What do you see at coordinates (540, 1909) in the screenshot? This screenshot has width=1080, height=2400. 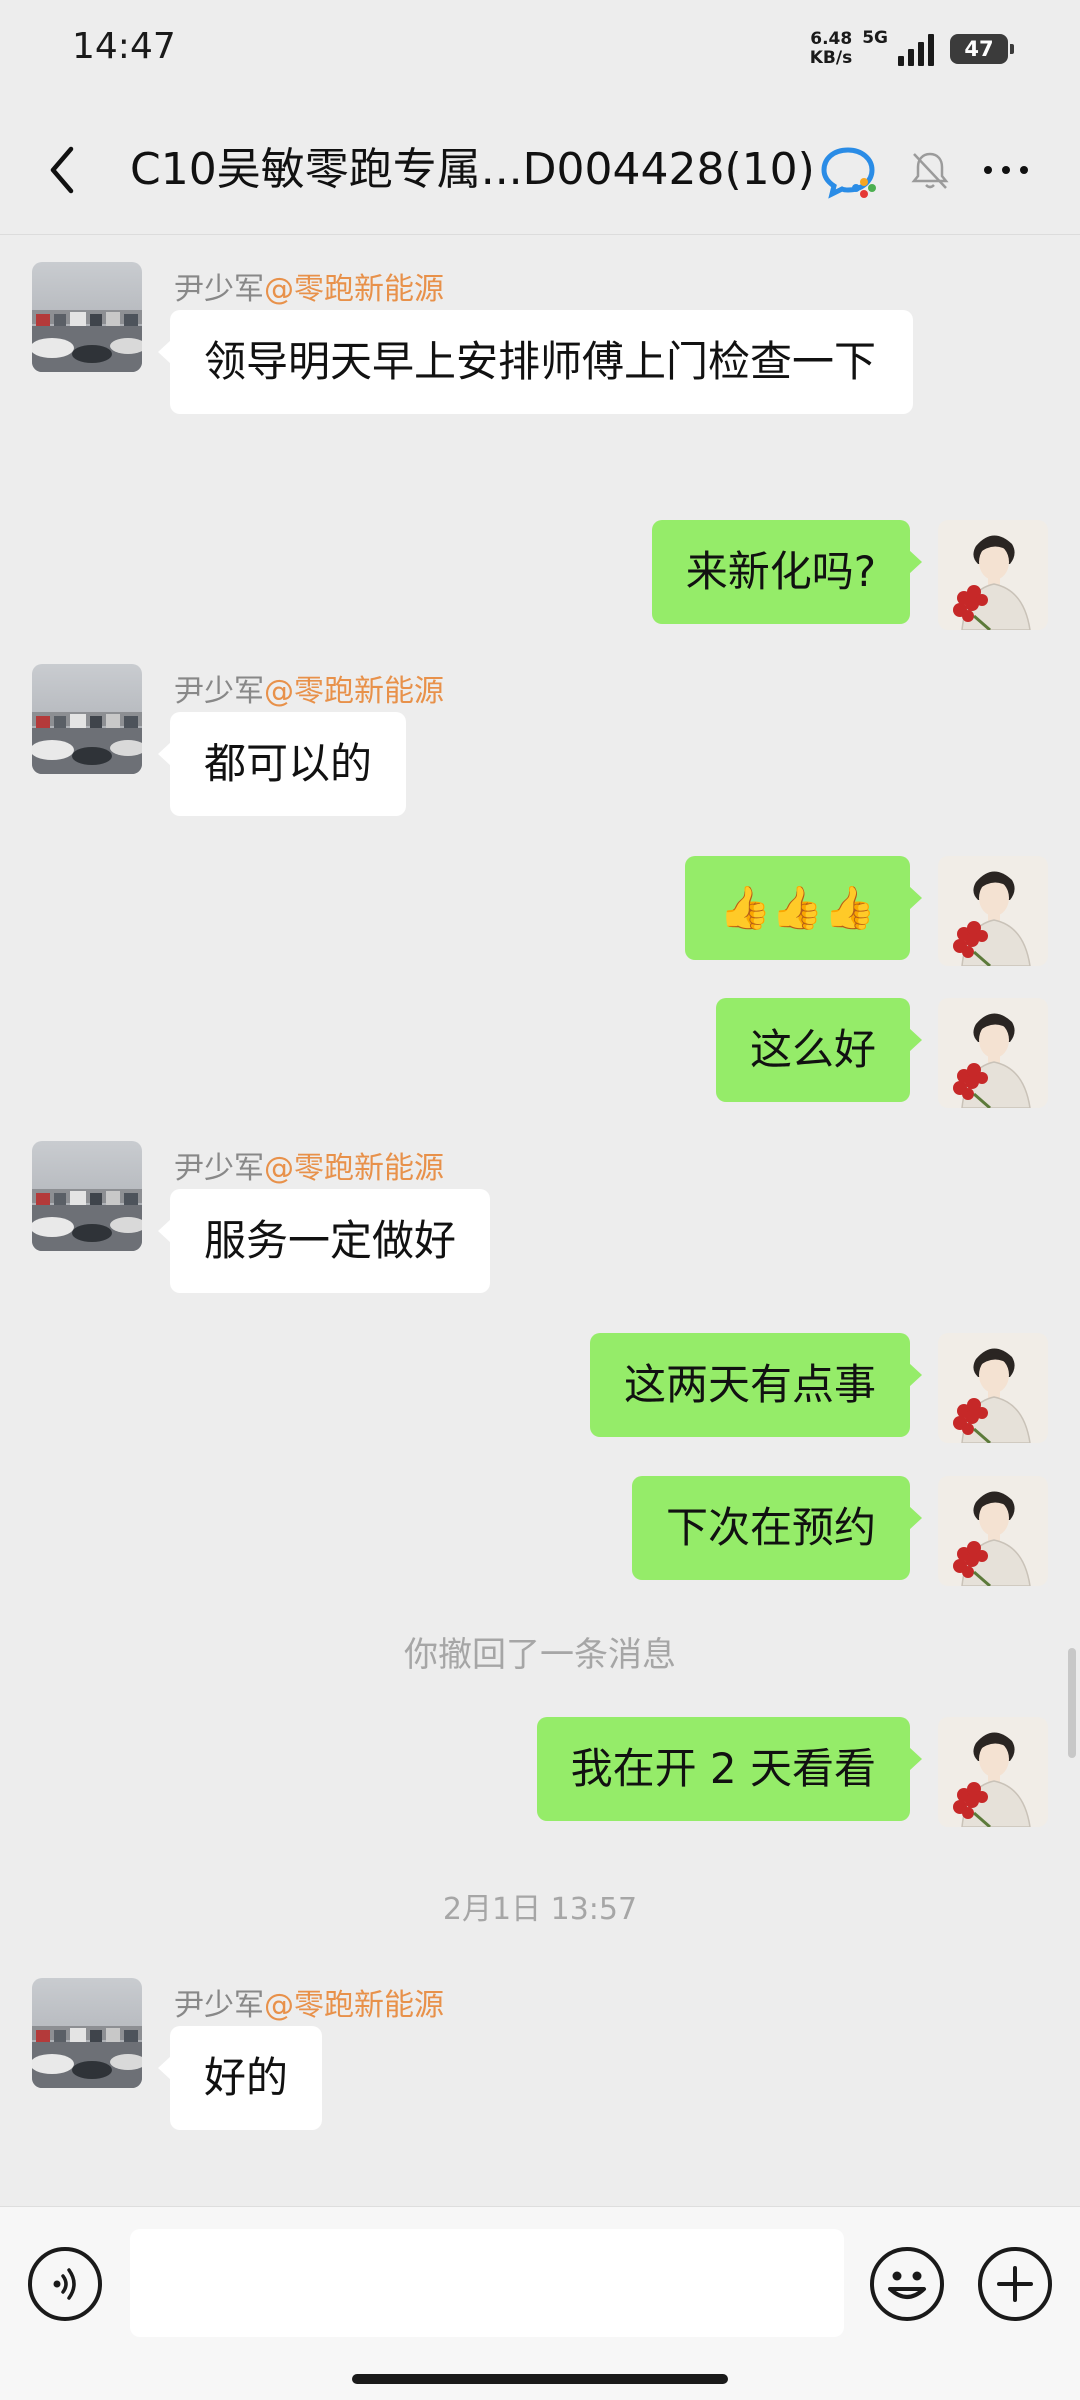 I see `message-timestamp: 2月1日 13:57` at bounding box center [540, 1909].